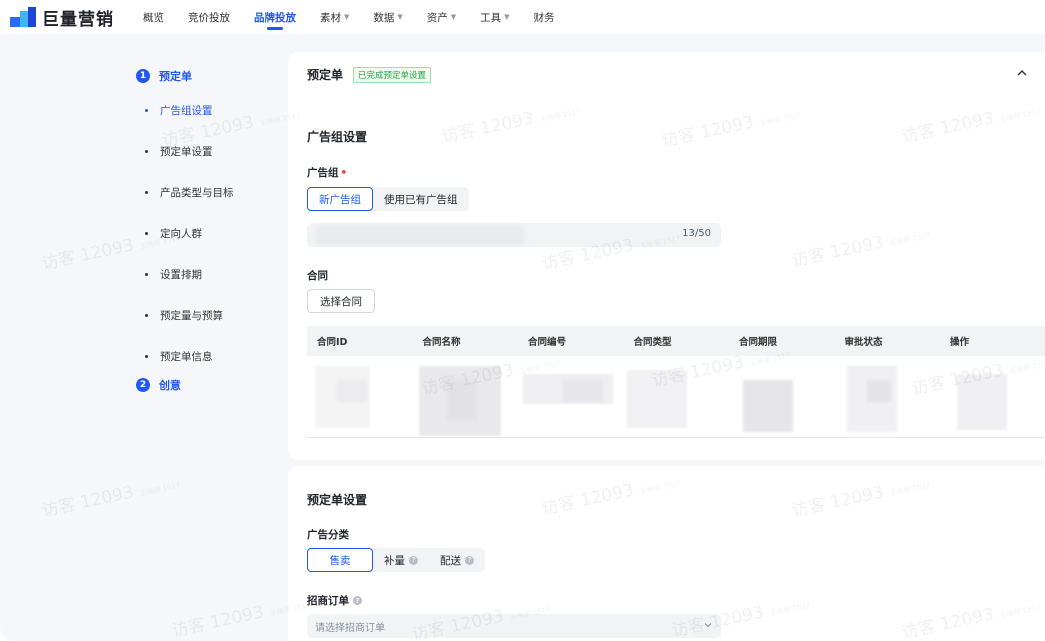 The height and width of the screenshot is (641, 1045). What do you see at coordinates (652, 342) in the screenshot?
I see `col-header: 合同类型` at bounding box center [652, 342].